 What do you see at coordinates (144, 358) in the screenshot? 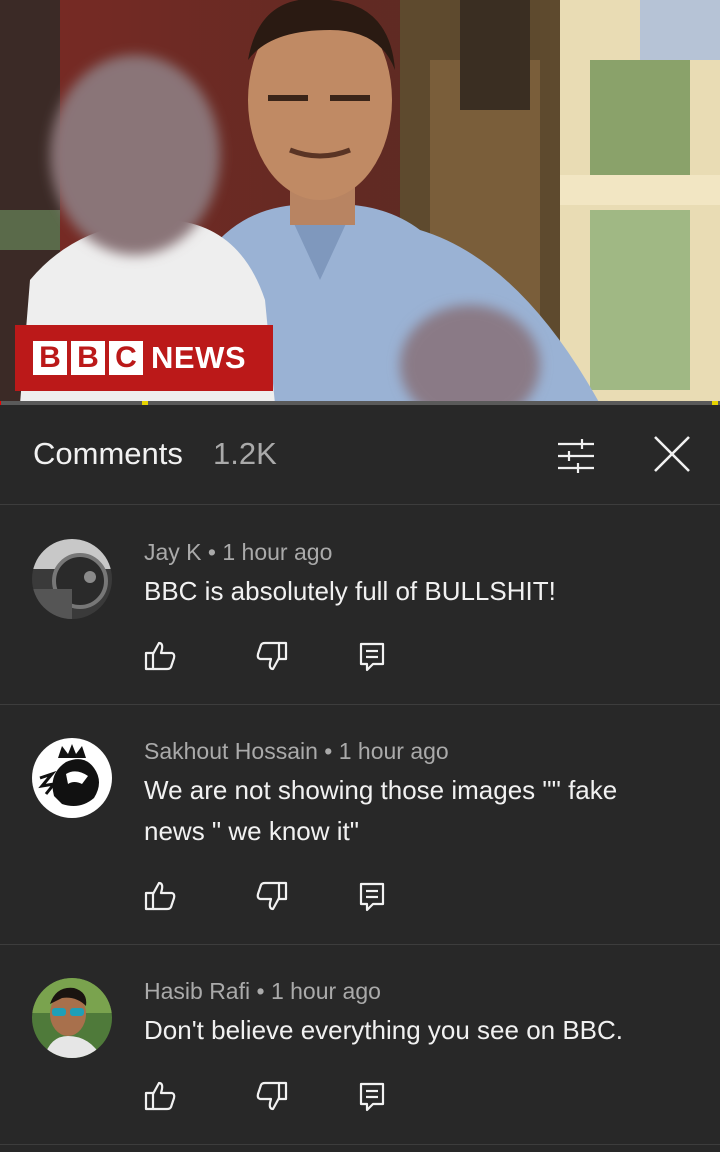
I see `bbc-news-logo: B B C NEWS` at bounding box center [144, 358].